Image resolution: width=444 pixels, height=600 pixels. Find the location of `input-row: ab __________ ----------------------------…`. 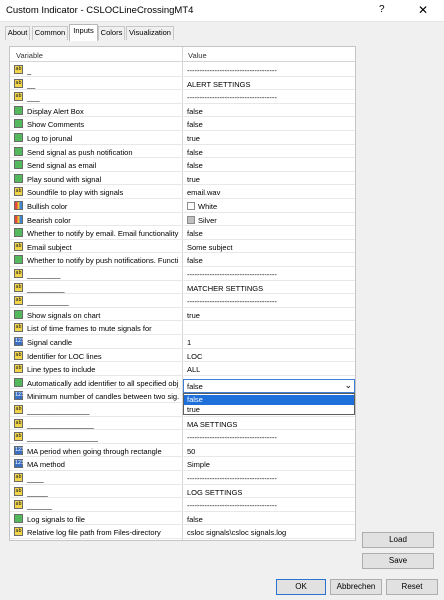

input-row: ab __________ ----------------------------… is located at coordinates (182, 301).